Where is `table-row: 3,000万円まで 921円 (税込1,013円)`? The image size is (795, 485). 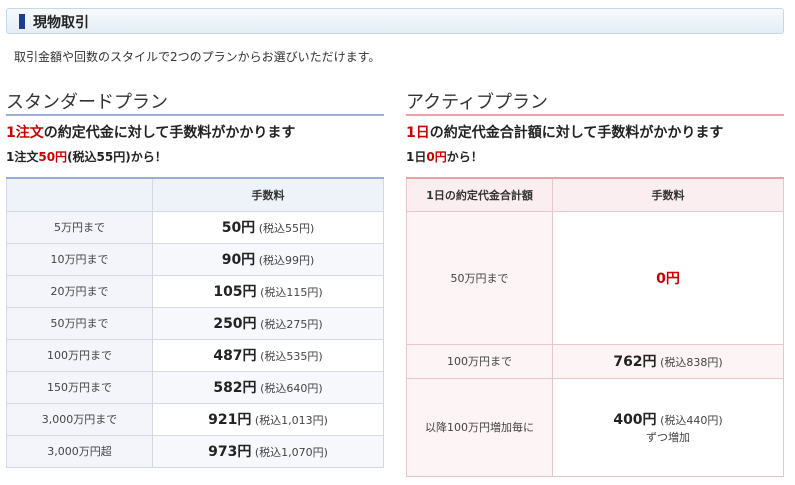 table-row: 3,000万円まで 921円 (税込1,013円) is located at coordinates (195, 419).